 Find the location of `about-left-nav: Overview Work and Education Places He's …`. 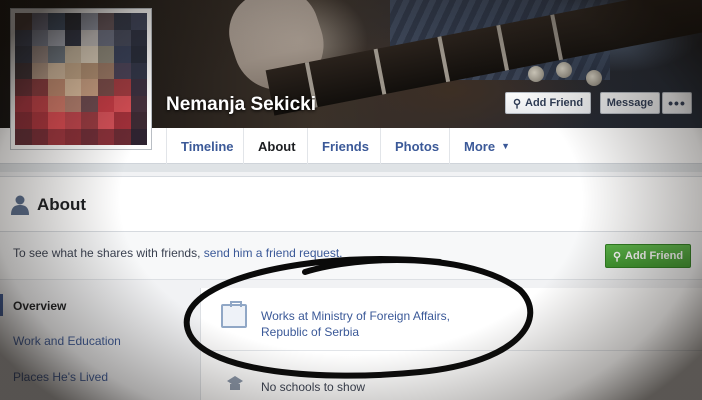

about-left-nav: Overview Work and Education Places He's … is located at coordinates (95, 344).